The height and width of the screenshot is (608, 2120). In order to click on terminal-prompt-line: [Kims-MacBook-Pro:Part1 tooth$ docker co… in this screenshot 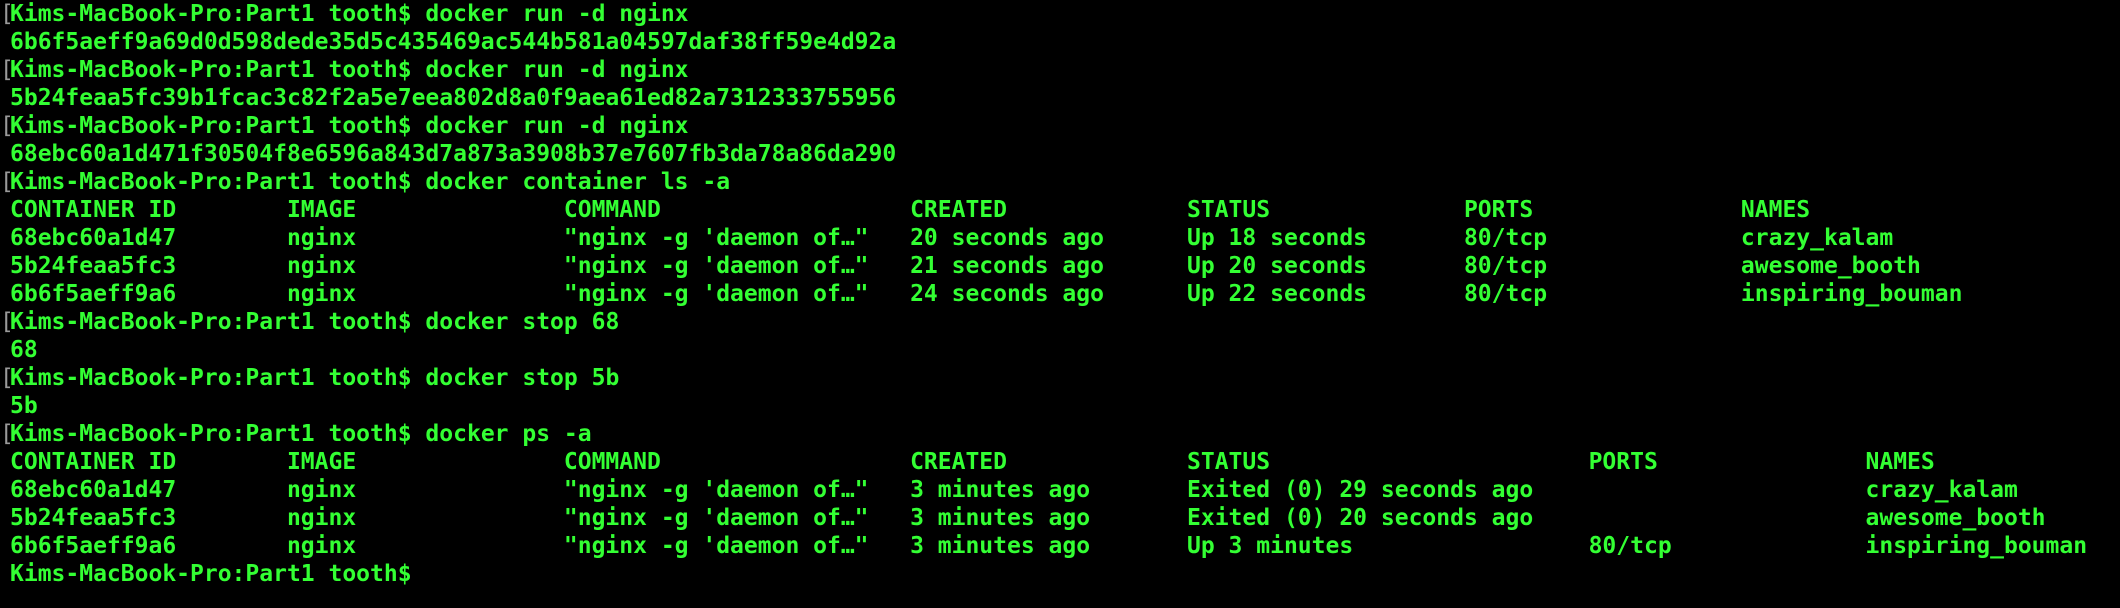, I will do `click(1060, 182)`.